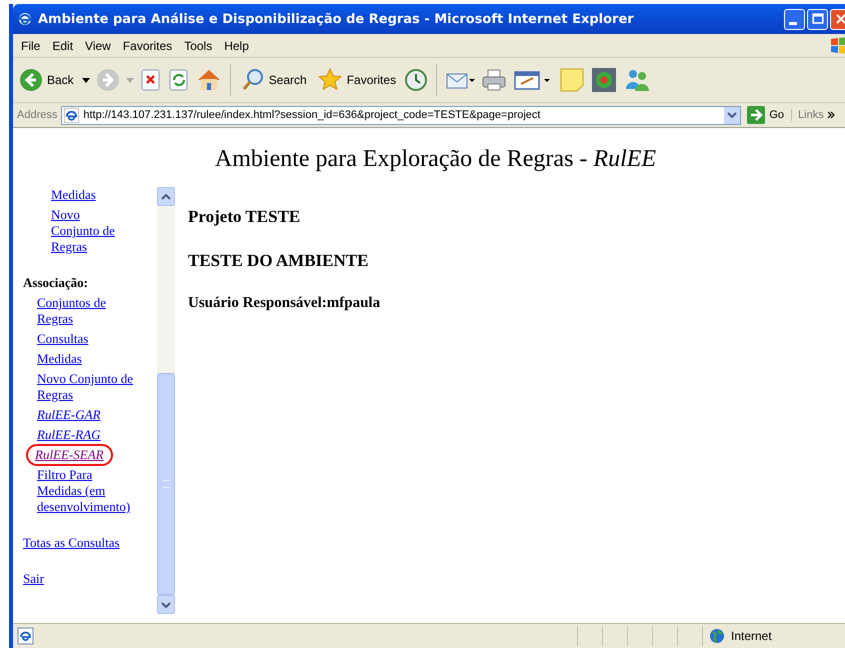  I want to click on search-button: Search, so click(273, 80).